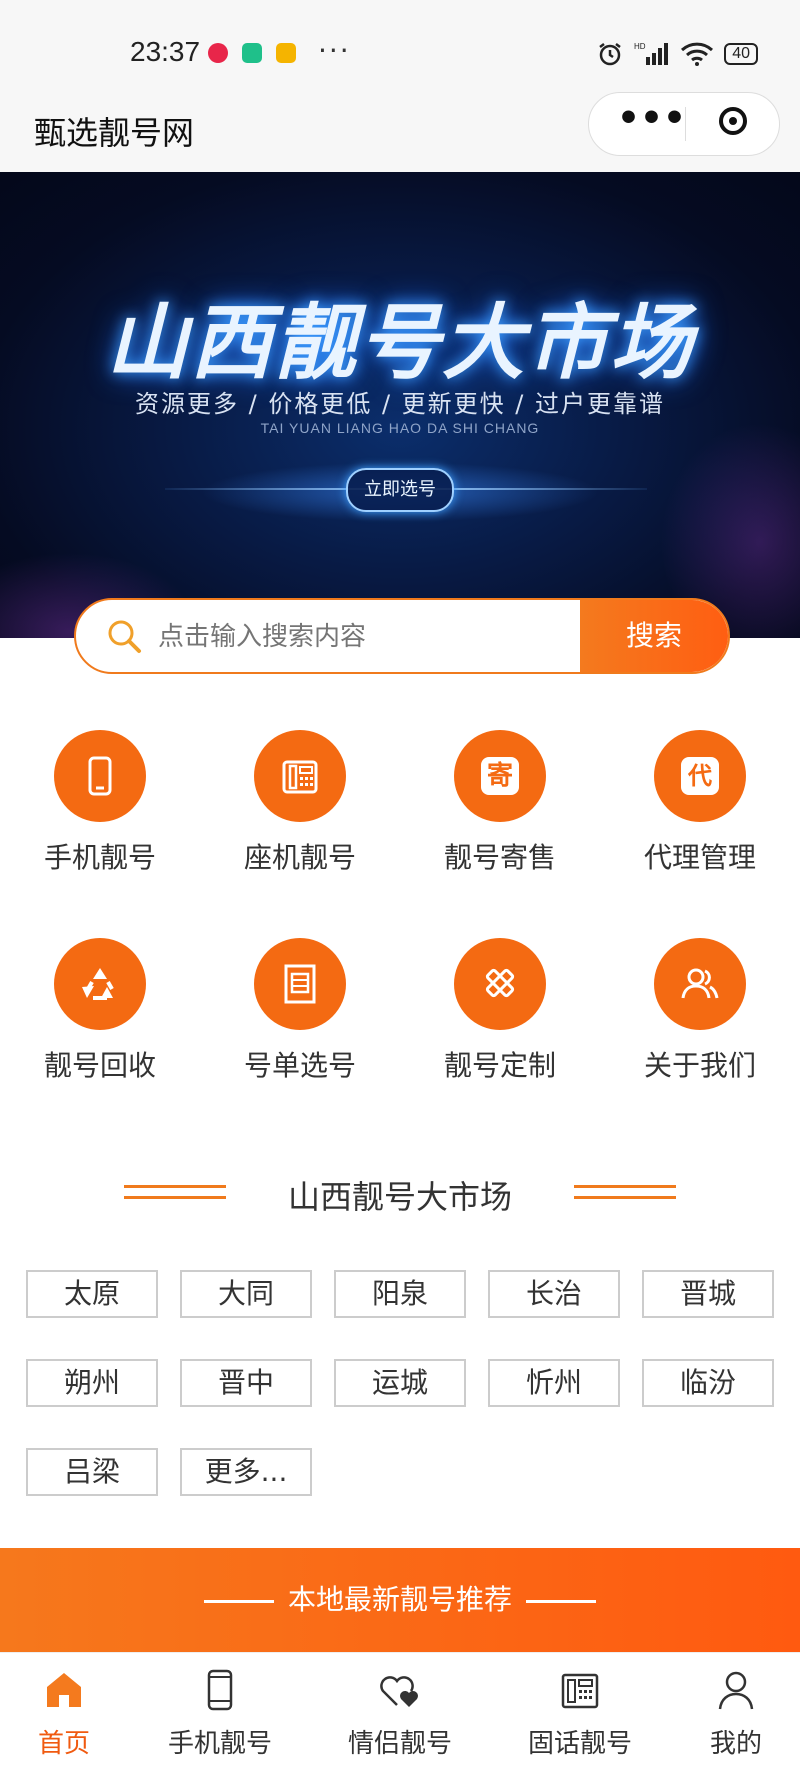 This screenshot has width=800, height=1779. What do you see at coordinates (334, 50) in the screenshot?
I see `more-dots-icon: ···` at bounding box center [334, 50].